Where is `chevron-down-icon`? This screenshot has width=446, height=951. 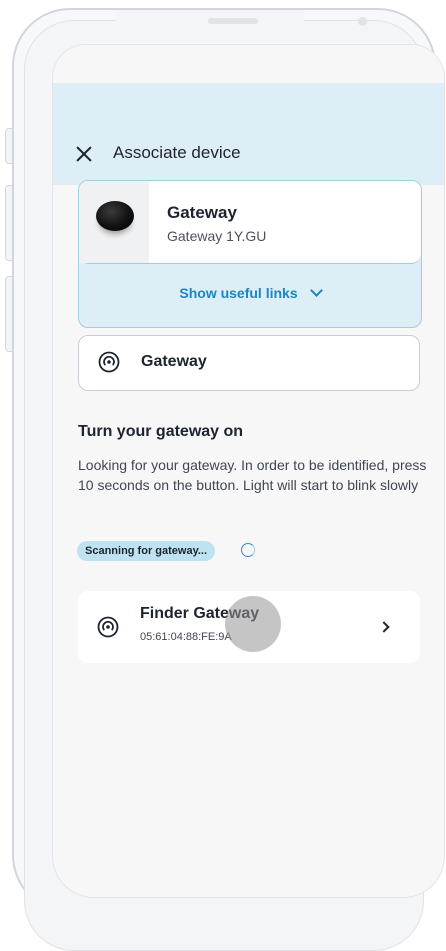 chevron-down-icon is located at coordinates (316, 290).